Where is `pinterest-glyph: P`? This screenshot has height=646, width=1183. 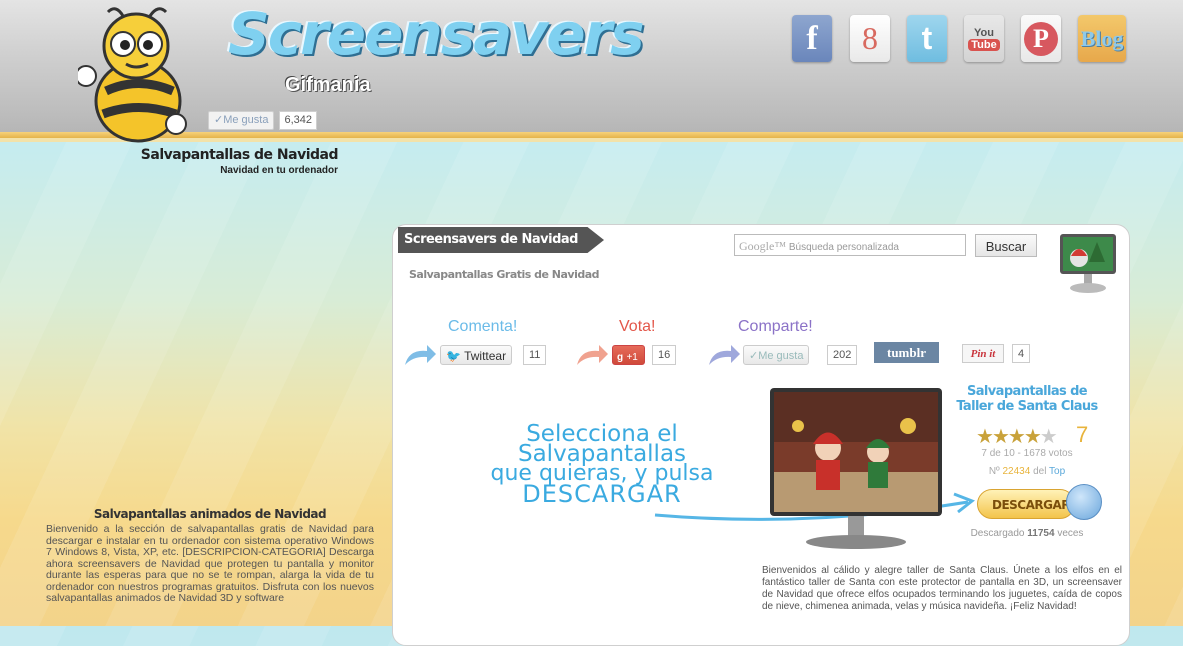 pinterest-glyph: P is located at coordinates (1041, 38).